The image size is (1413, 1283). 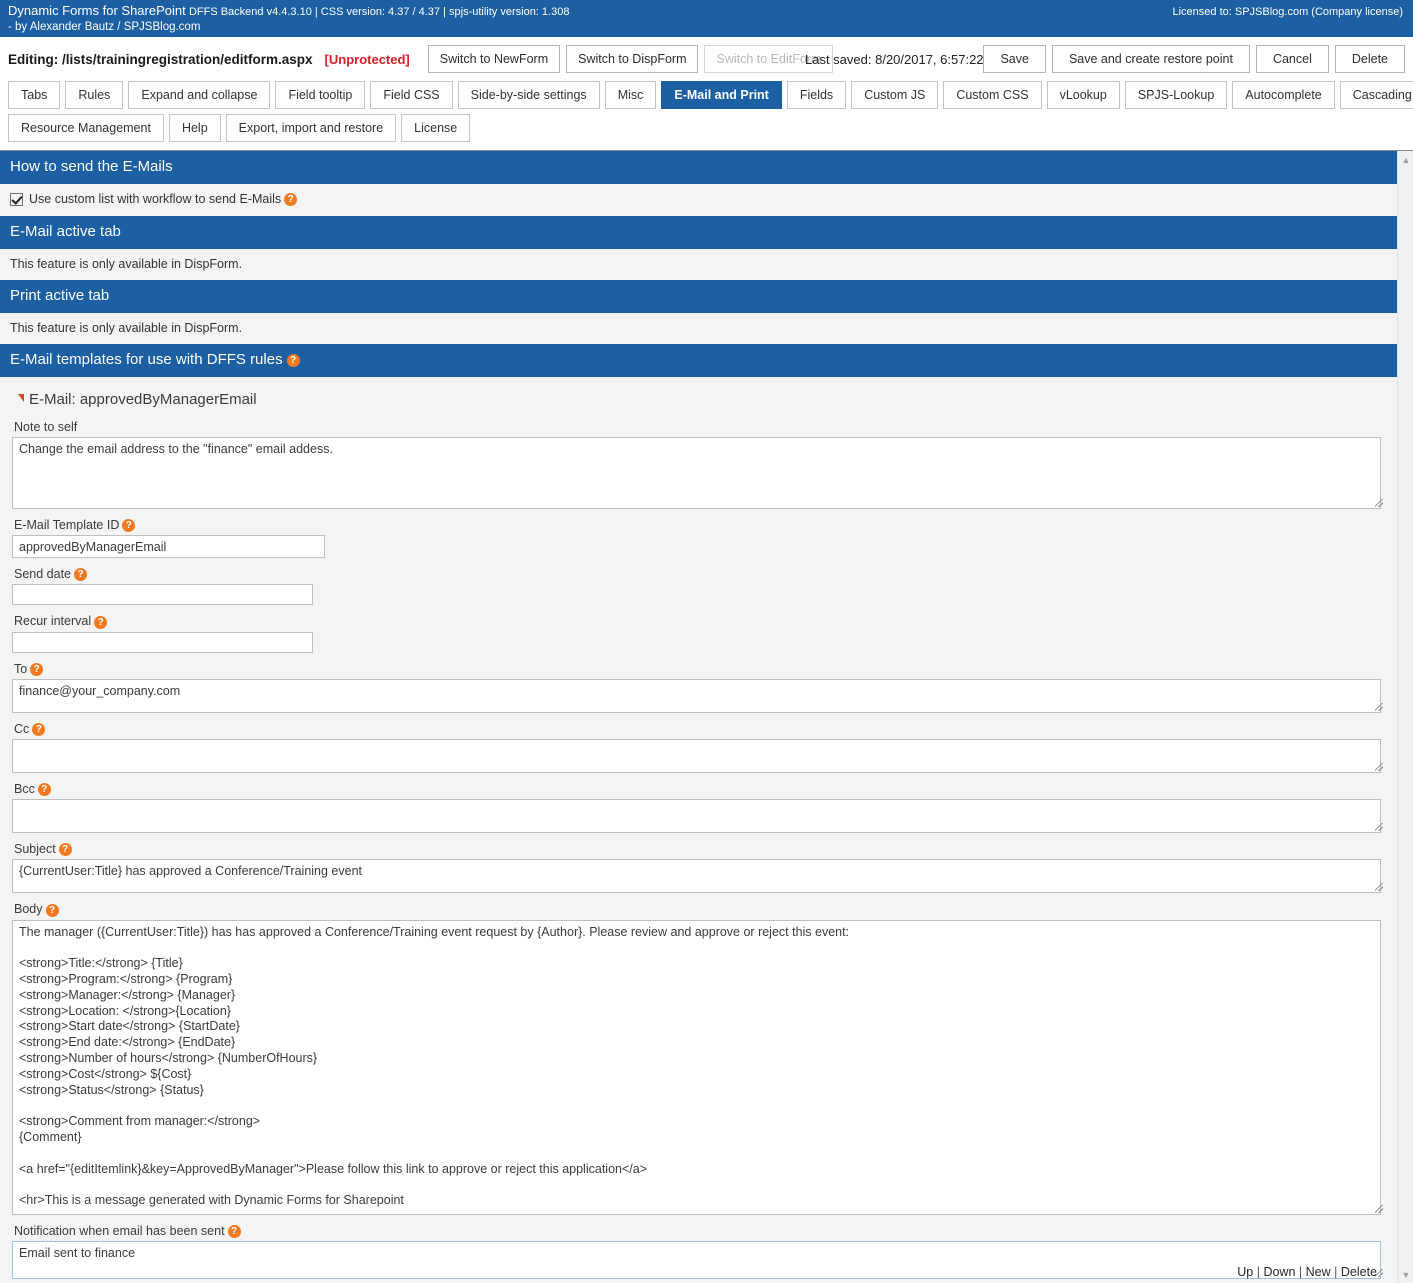 What do you see at coordinates (528, 95) in the screenshot?
I see `tab-side-by-side-settings: Side-by-side settings` at bounding box center [528, 95].